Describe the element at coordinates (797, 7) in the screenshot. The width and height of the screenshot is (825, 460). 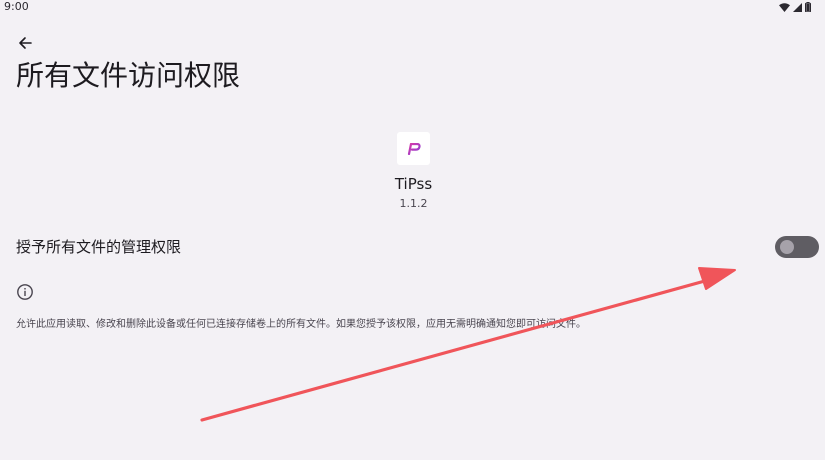
I see `cellular-signal-icon` at that location.